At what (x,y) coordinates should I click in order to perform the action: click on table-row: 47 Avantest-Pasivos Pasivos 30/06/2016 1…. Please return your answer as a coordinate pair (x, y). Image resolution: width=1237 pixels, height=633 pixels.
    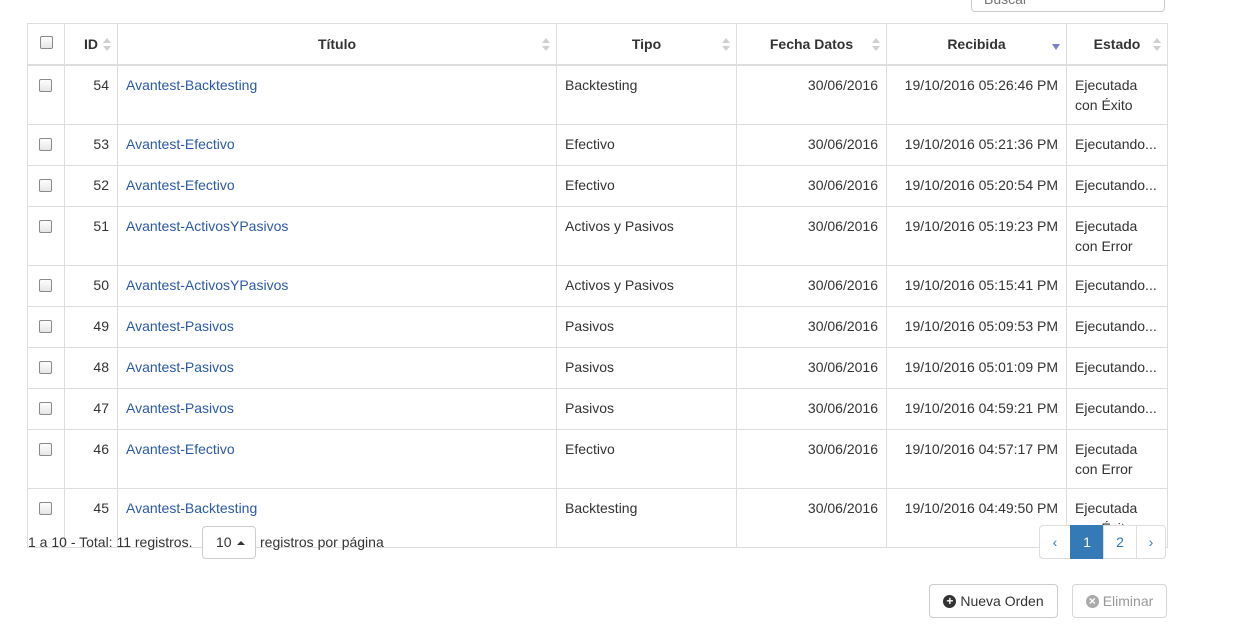
    Looking at the image, I should click on (597, 408).